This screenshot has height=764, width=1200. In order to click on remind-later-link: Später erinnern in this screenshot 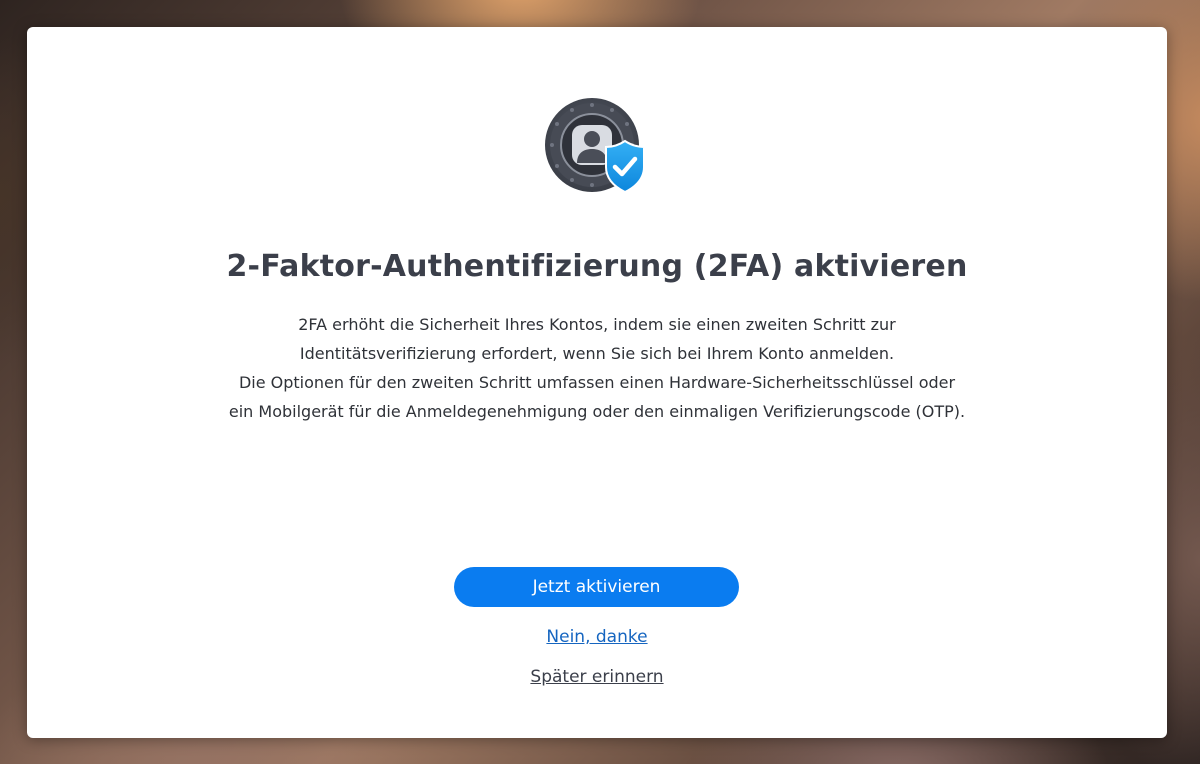, I will do `click(596, 677)`.